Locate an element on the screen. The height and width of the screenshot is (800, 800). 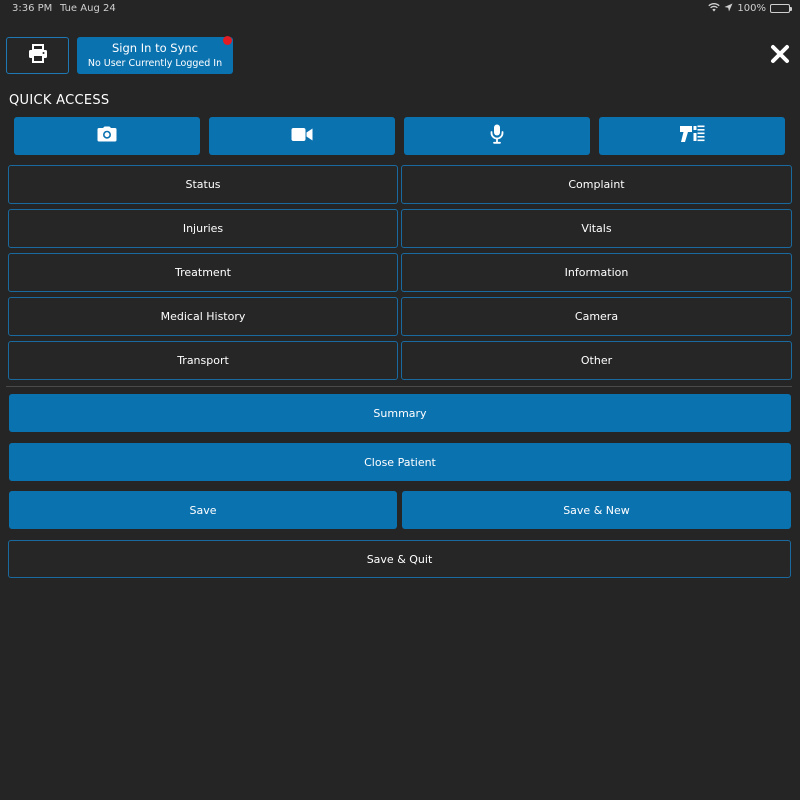
category-medical-history-button: Medical History is located at coordinates (203, 316).